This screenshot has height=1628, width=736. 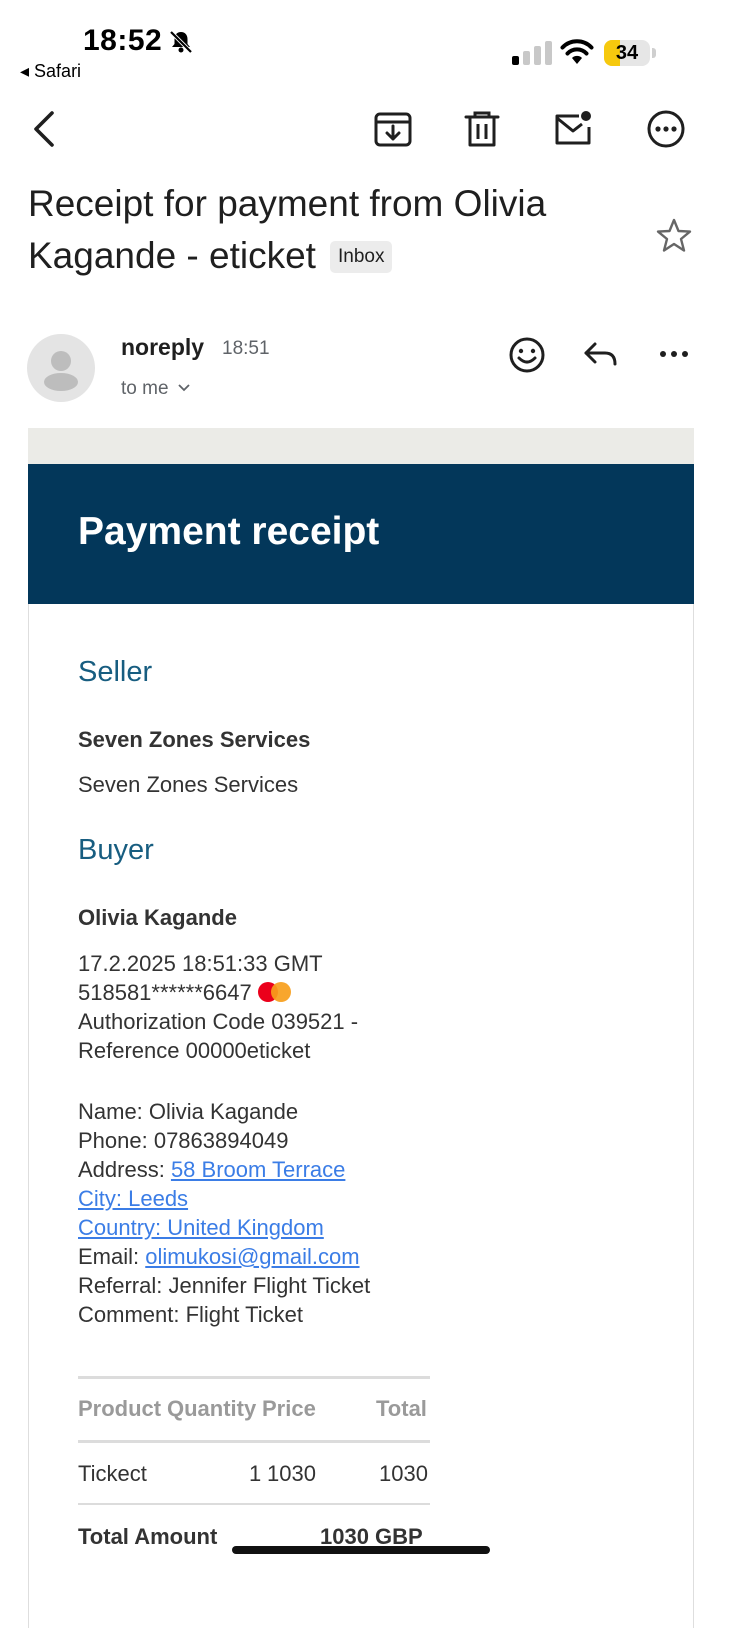 I want to click on table-cell-total: 1030, so click(x=403, y=1473).